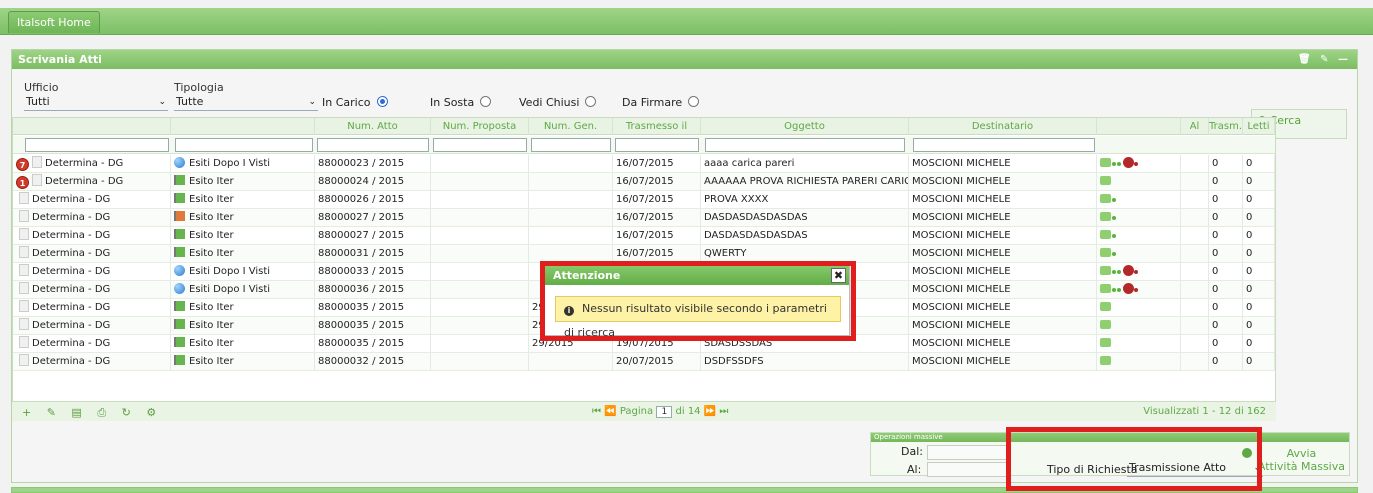  What do you see at coordinates (805, 145) in the screenshot?
I see `filter-input-oggetto` at bounding box center [805, 145].